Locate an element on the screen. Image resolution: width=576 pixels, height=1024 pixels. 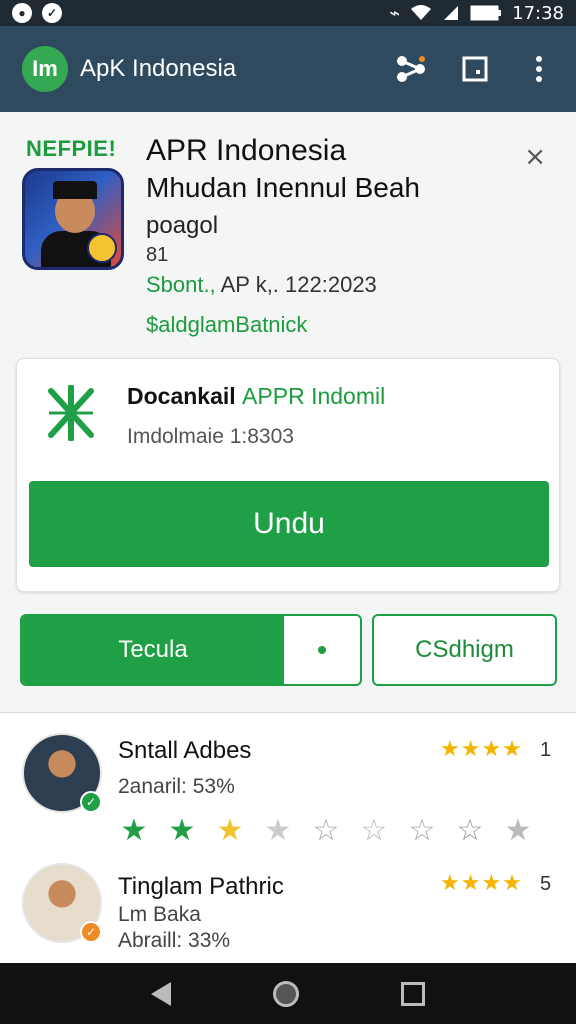
download-title-green: APPR Indomil is located at coordinates (314, 396).